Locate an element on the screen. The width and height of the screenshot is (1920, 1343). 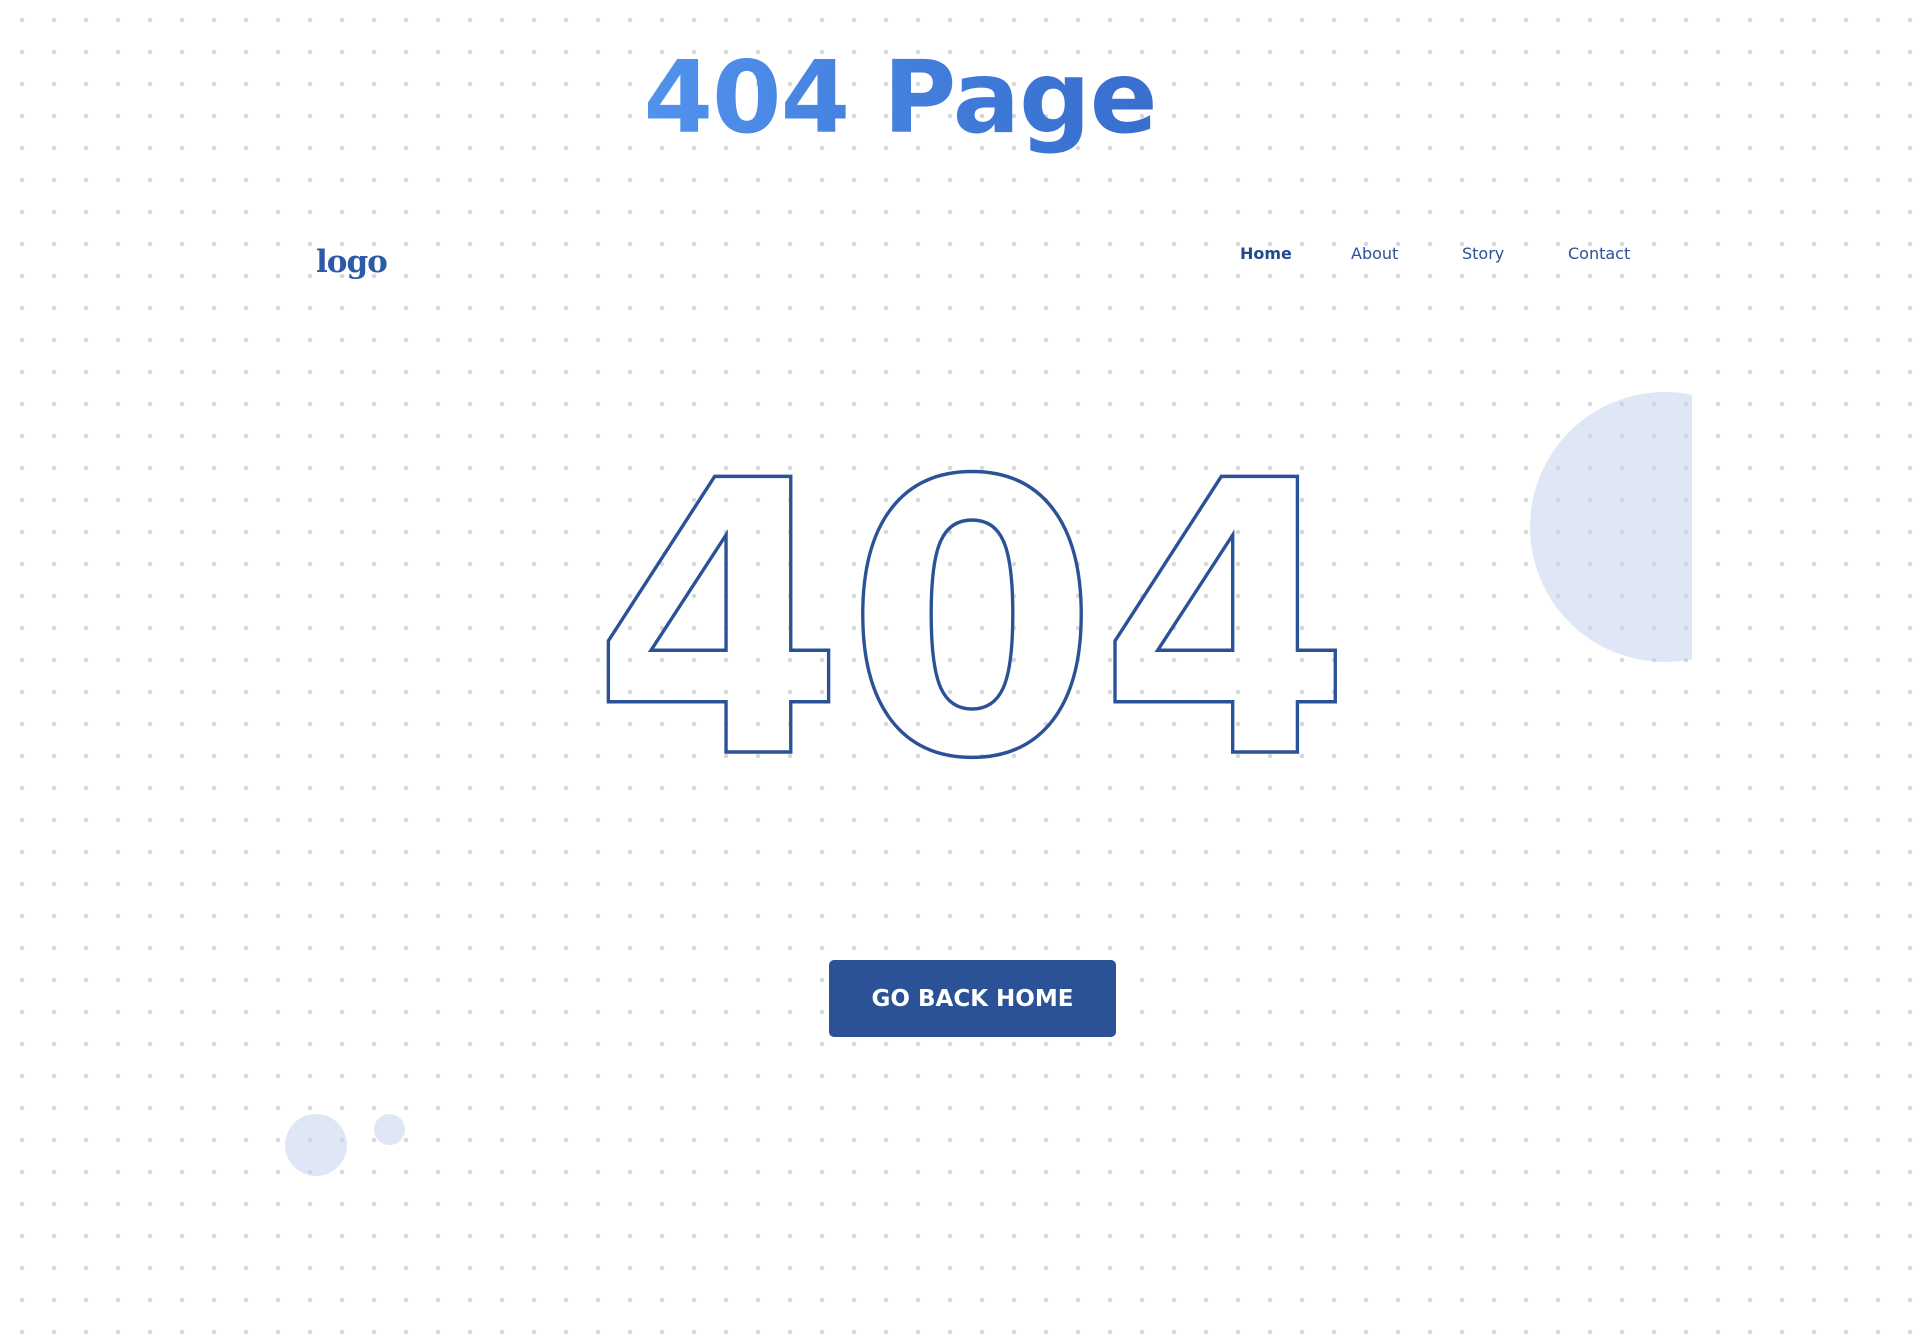
decorative-half-circle is located at coordinates (1611, 527).